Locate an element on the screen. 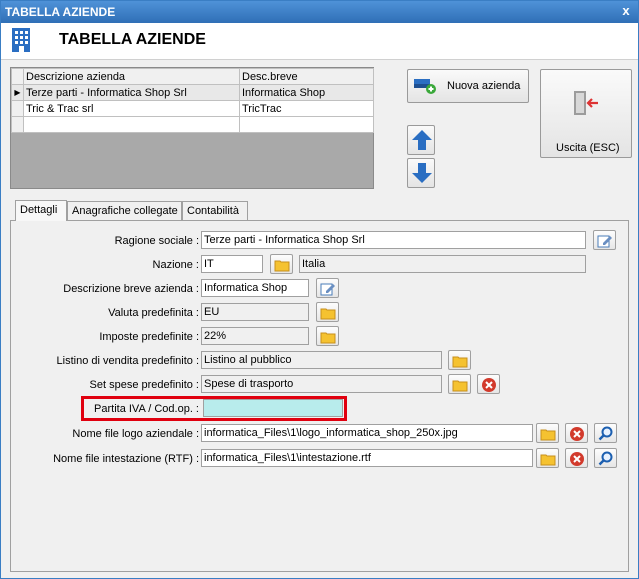 This screenshot has height=579, width=639. highlight-box is located at coordinates (214, 408).